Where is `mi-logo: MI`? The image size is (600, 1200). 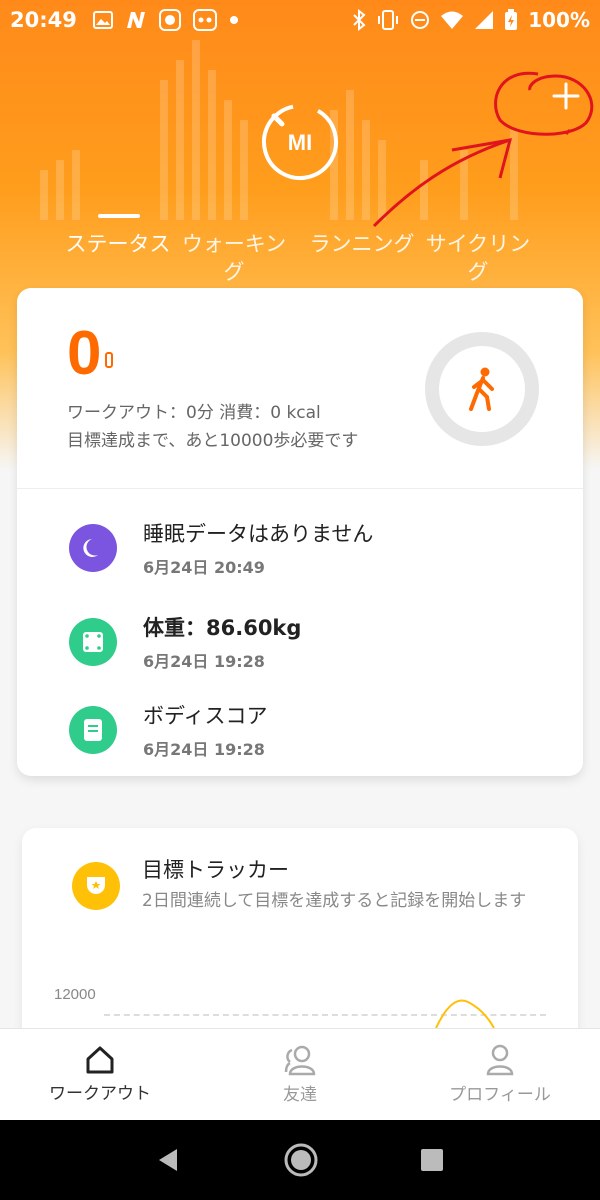 mi-logo: MI is located at coordinates (300, 142).